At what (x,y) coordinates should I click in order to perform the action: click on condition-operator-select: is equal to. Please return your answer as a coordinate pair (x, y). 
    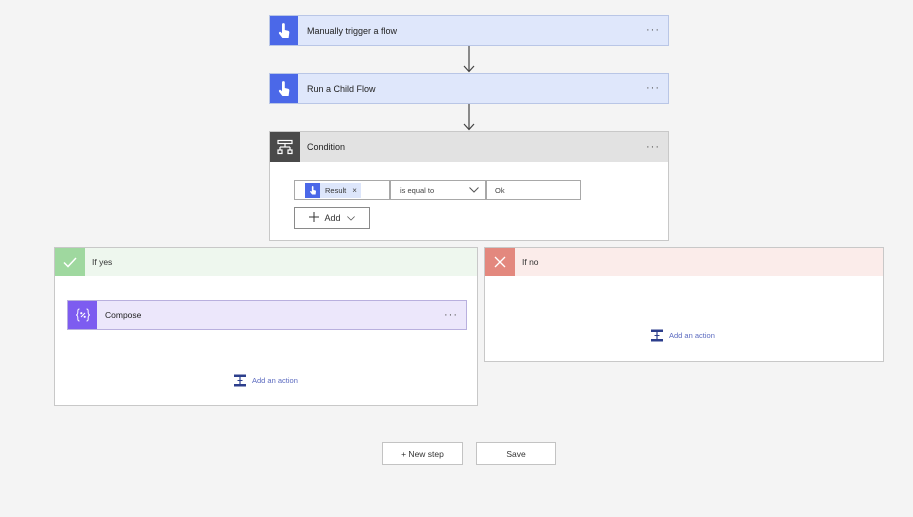
    Looking at the image, I should click on (438, 190).